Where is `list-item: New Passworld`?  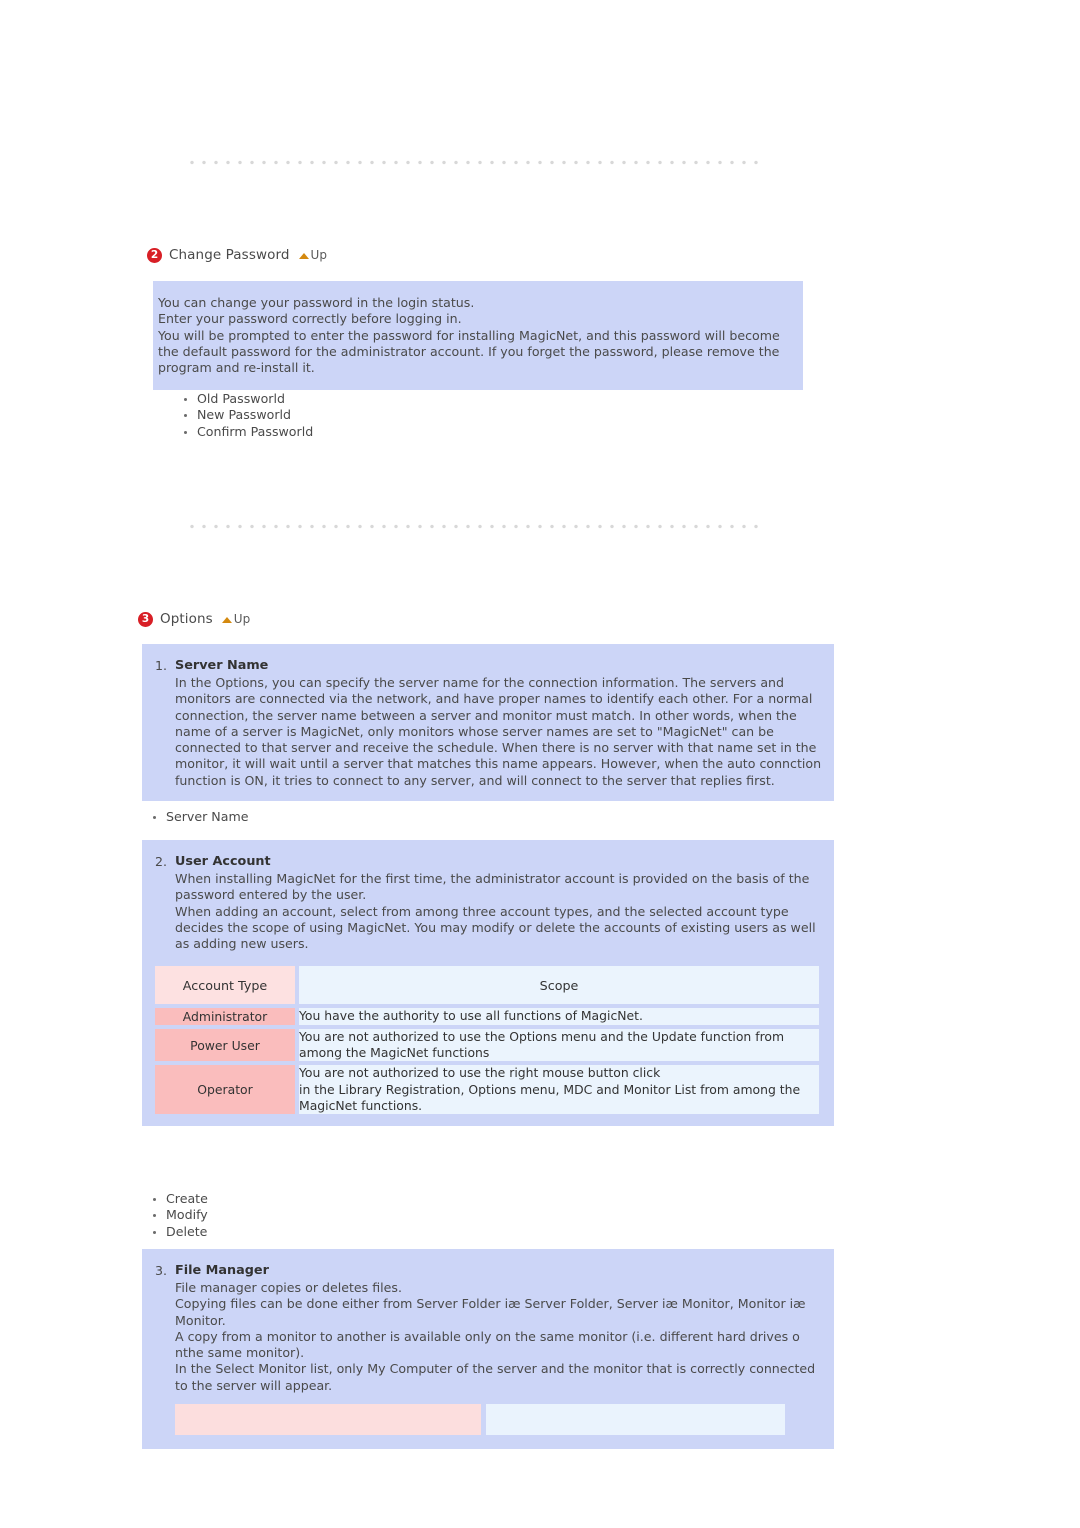 list-item: New Passworld is located at coordinates (248, 415).